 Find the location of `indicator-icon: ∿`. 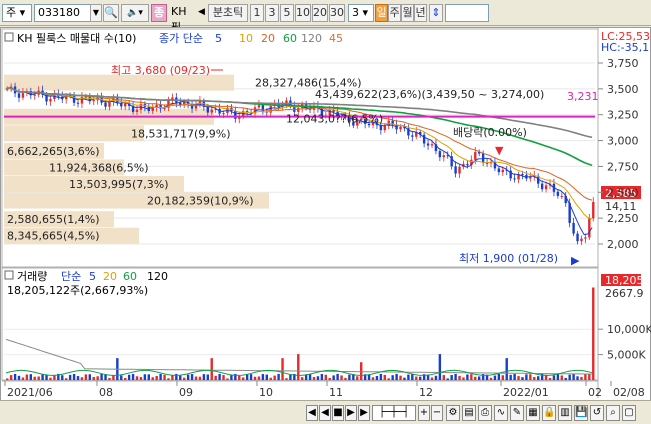

indicator-icon: ∿ is located at coordinates (501, 413).